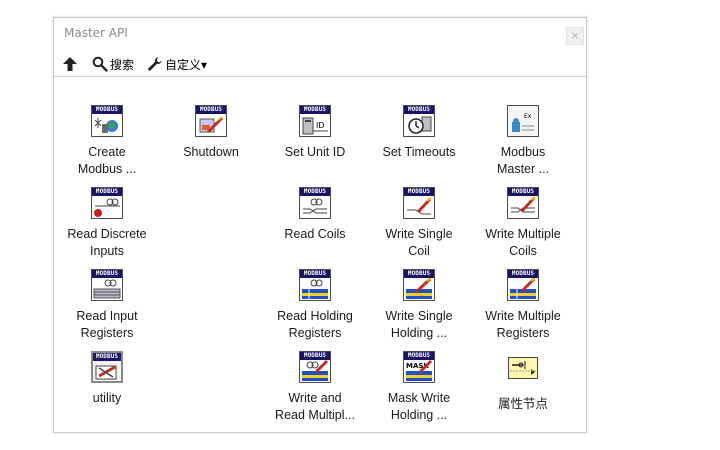 Image resolution: width=720 pixels, height=450 pixels. What do you see at coordinates (523, 121) in the screenshot?
I see `modbus-master-example-icon: Ex` at bounding box center [523, 121].